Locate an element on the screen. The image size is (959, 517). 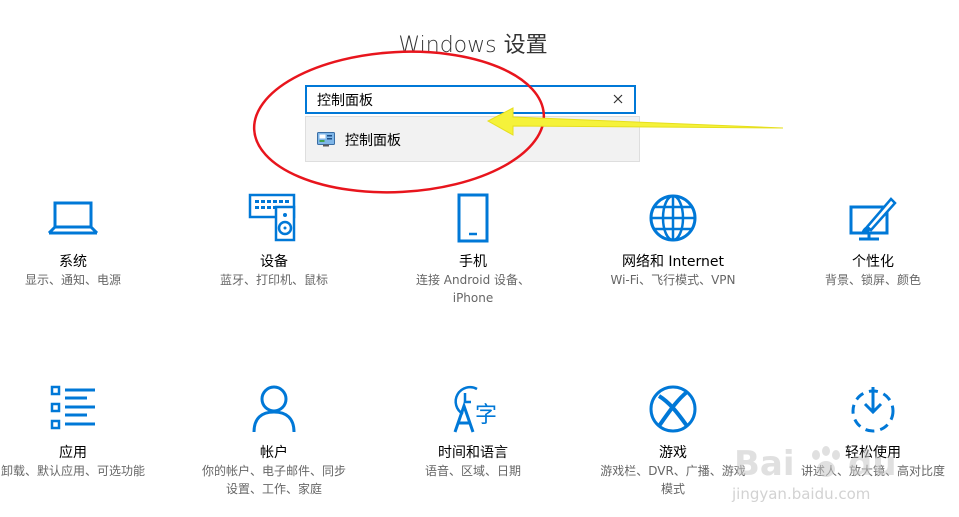
tile-desc-line2: iPhone is located at coordinates (473, 298).